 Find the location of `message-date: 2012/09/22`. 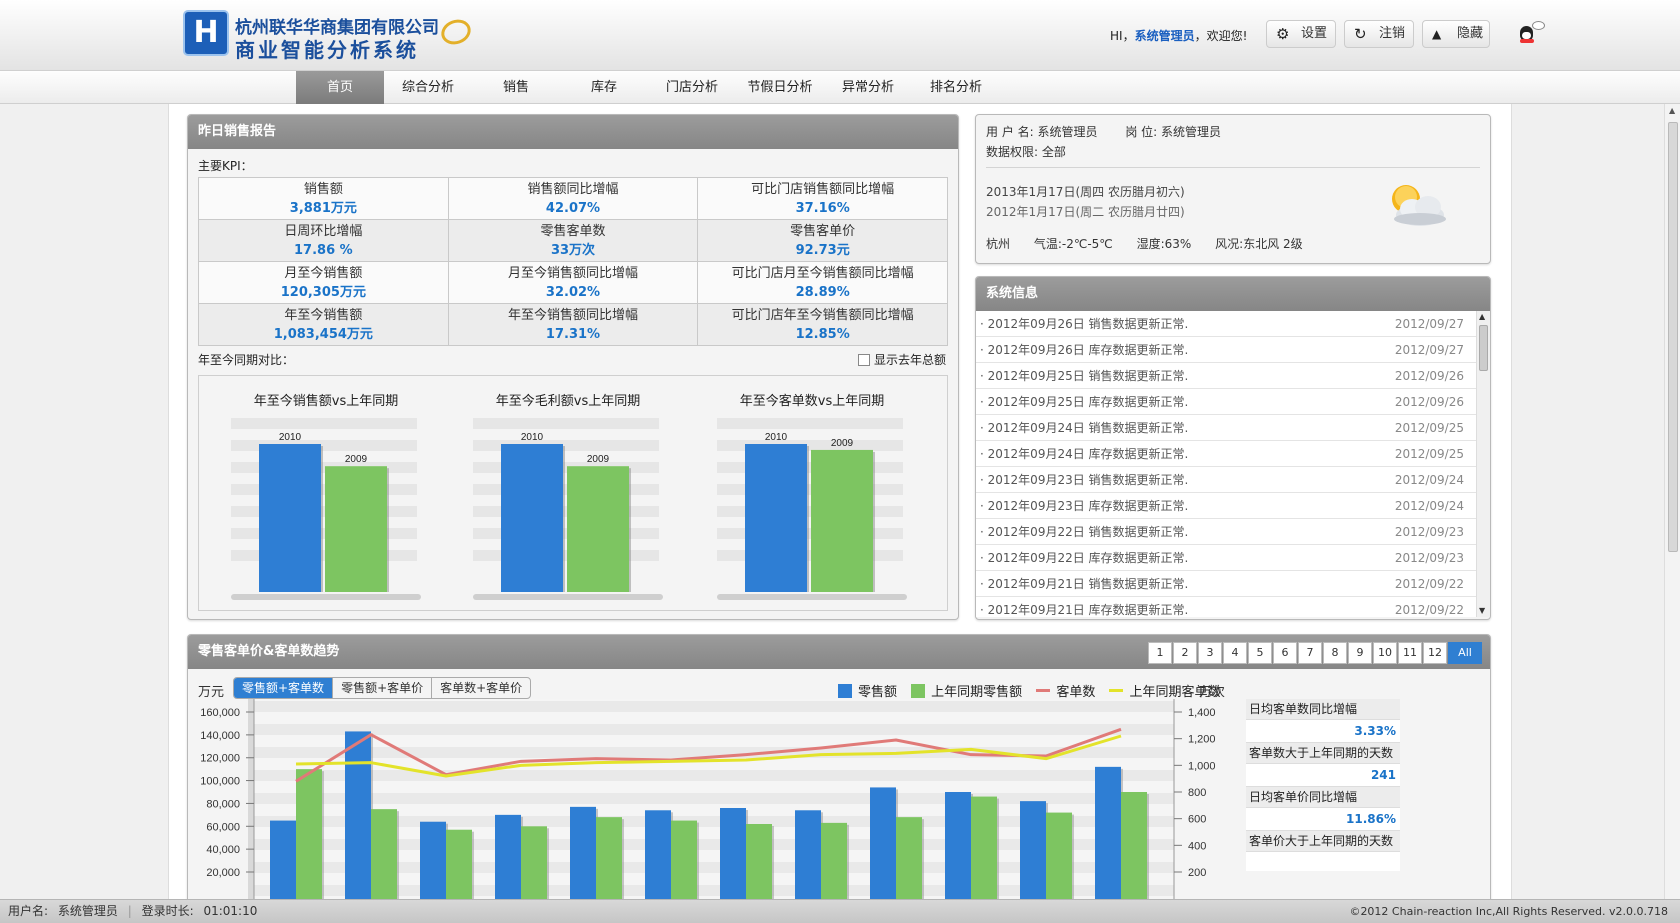

message-date: 2012/09/22 is located at coordinates (1429, 610).